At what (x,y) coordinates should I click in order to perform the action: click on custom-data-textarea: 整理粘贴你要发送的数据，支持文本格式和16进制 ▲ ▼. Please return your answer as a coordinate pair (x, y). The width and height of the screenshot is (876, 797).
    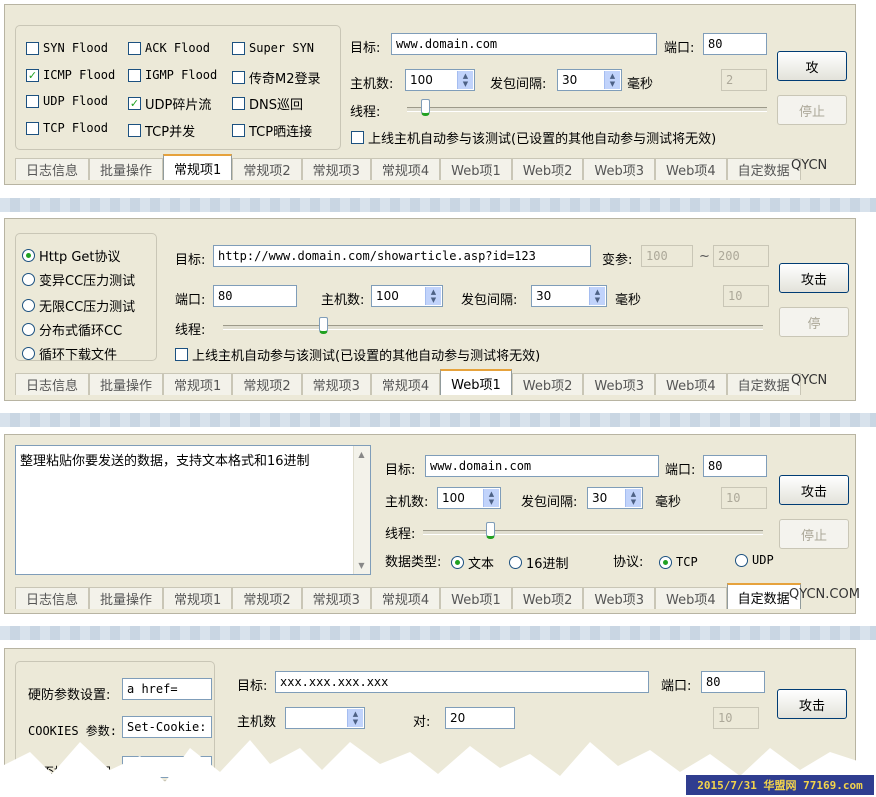
    Looking at the image, I should click on (193, 510).